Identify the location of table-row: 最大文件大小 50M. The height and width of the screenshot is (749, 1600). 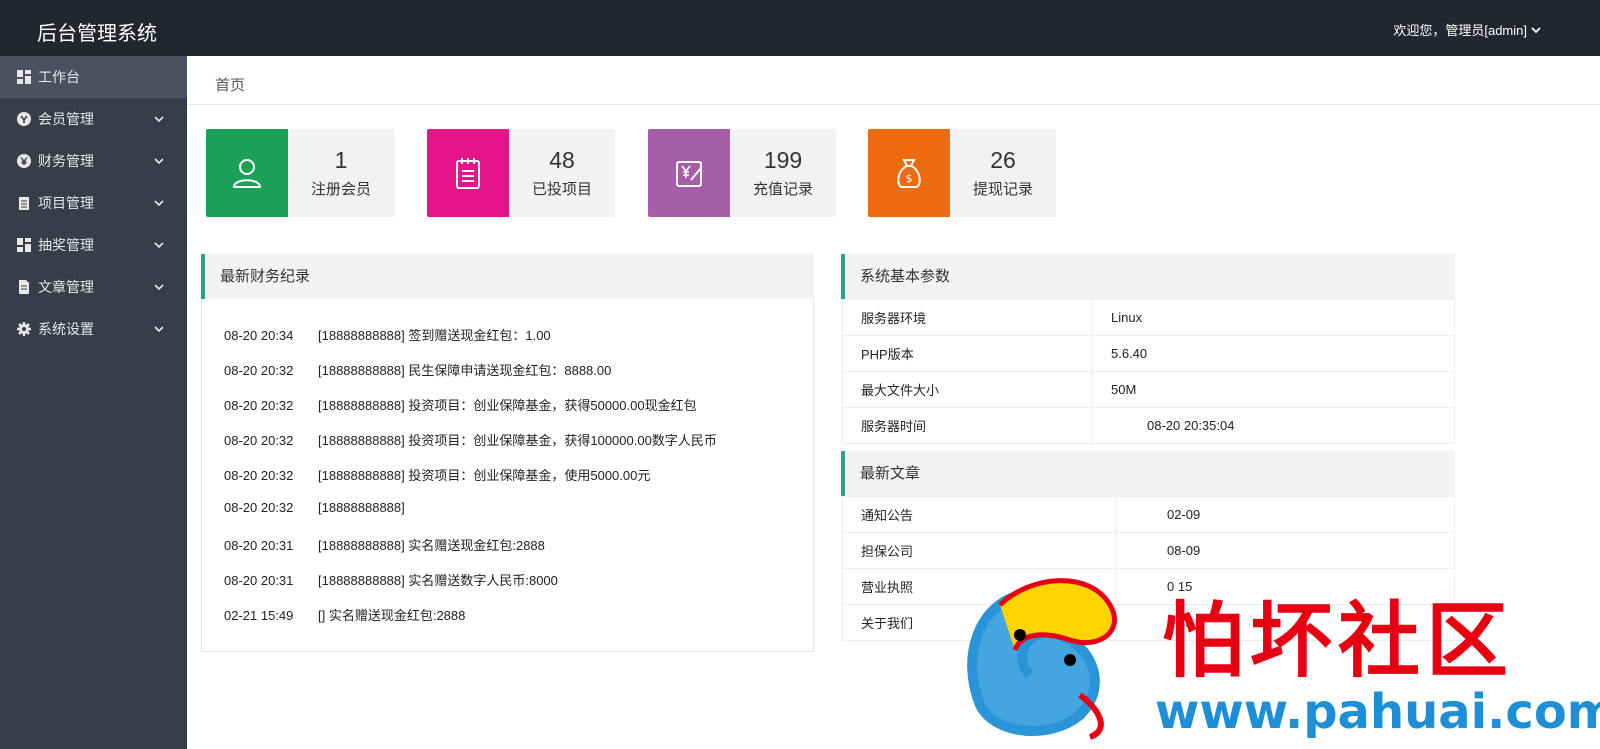
(1148, 389).